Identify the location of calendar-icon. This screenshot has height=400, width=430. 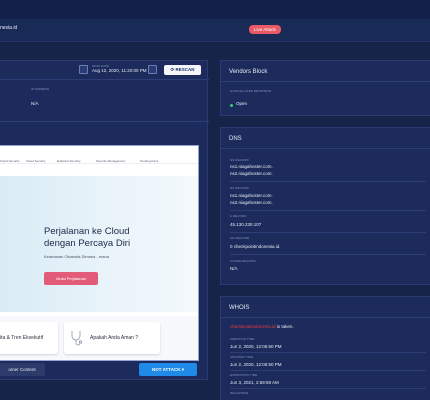
(83, 69).